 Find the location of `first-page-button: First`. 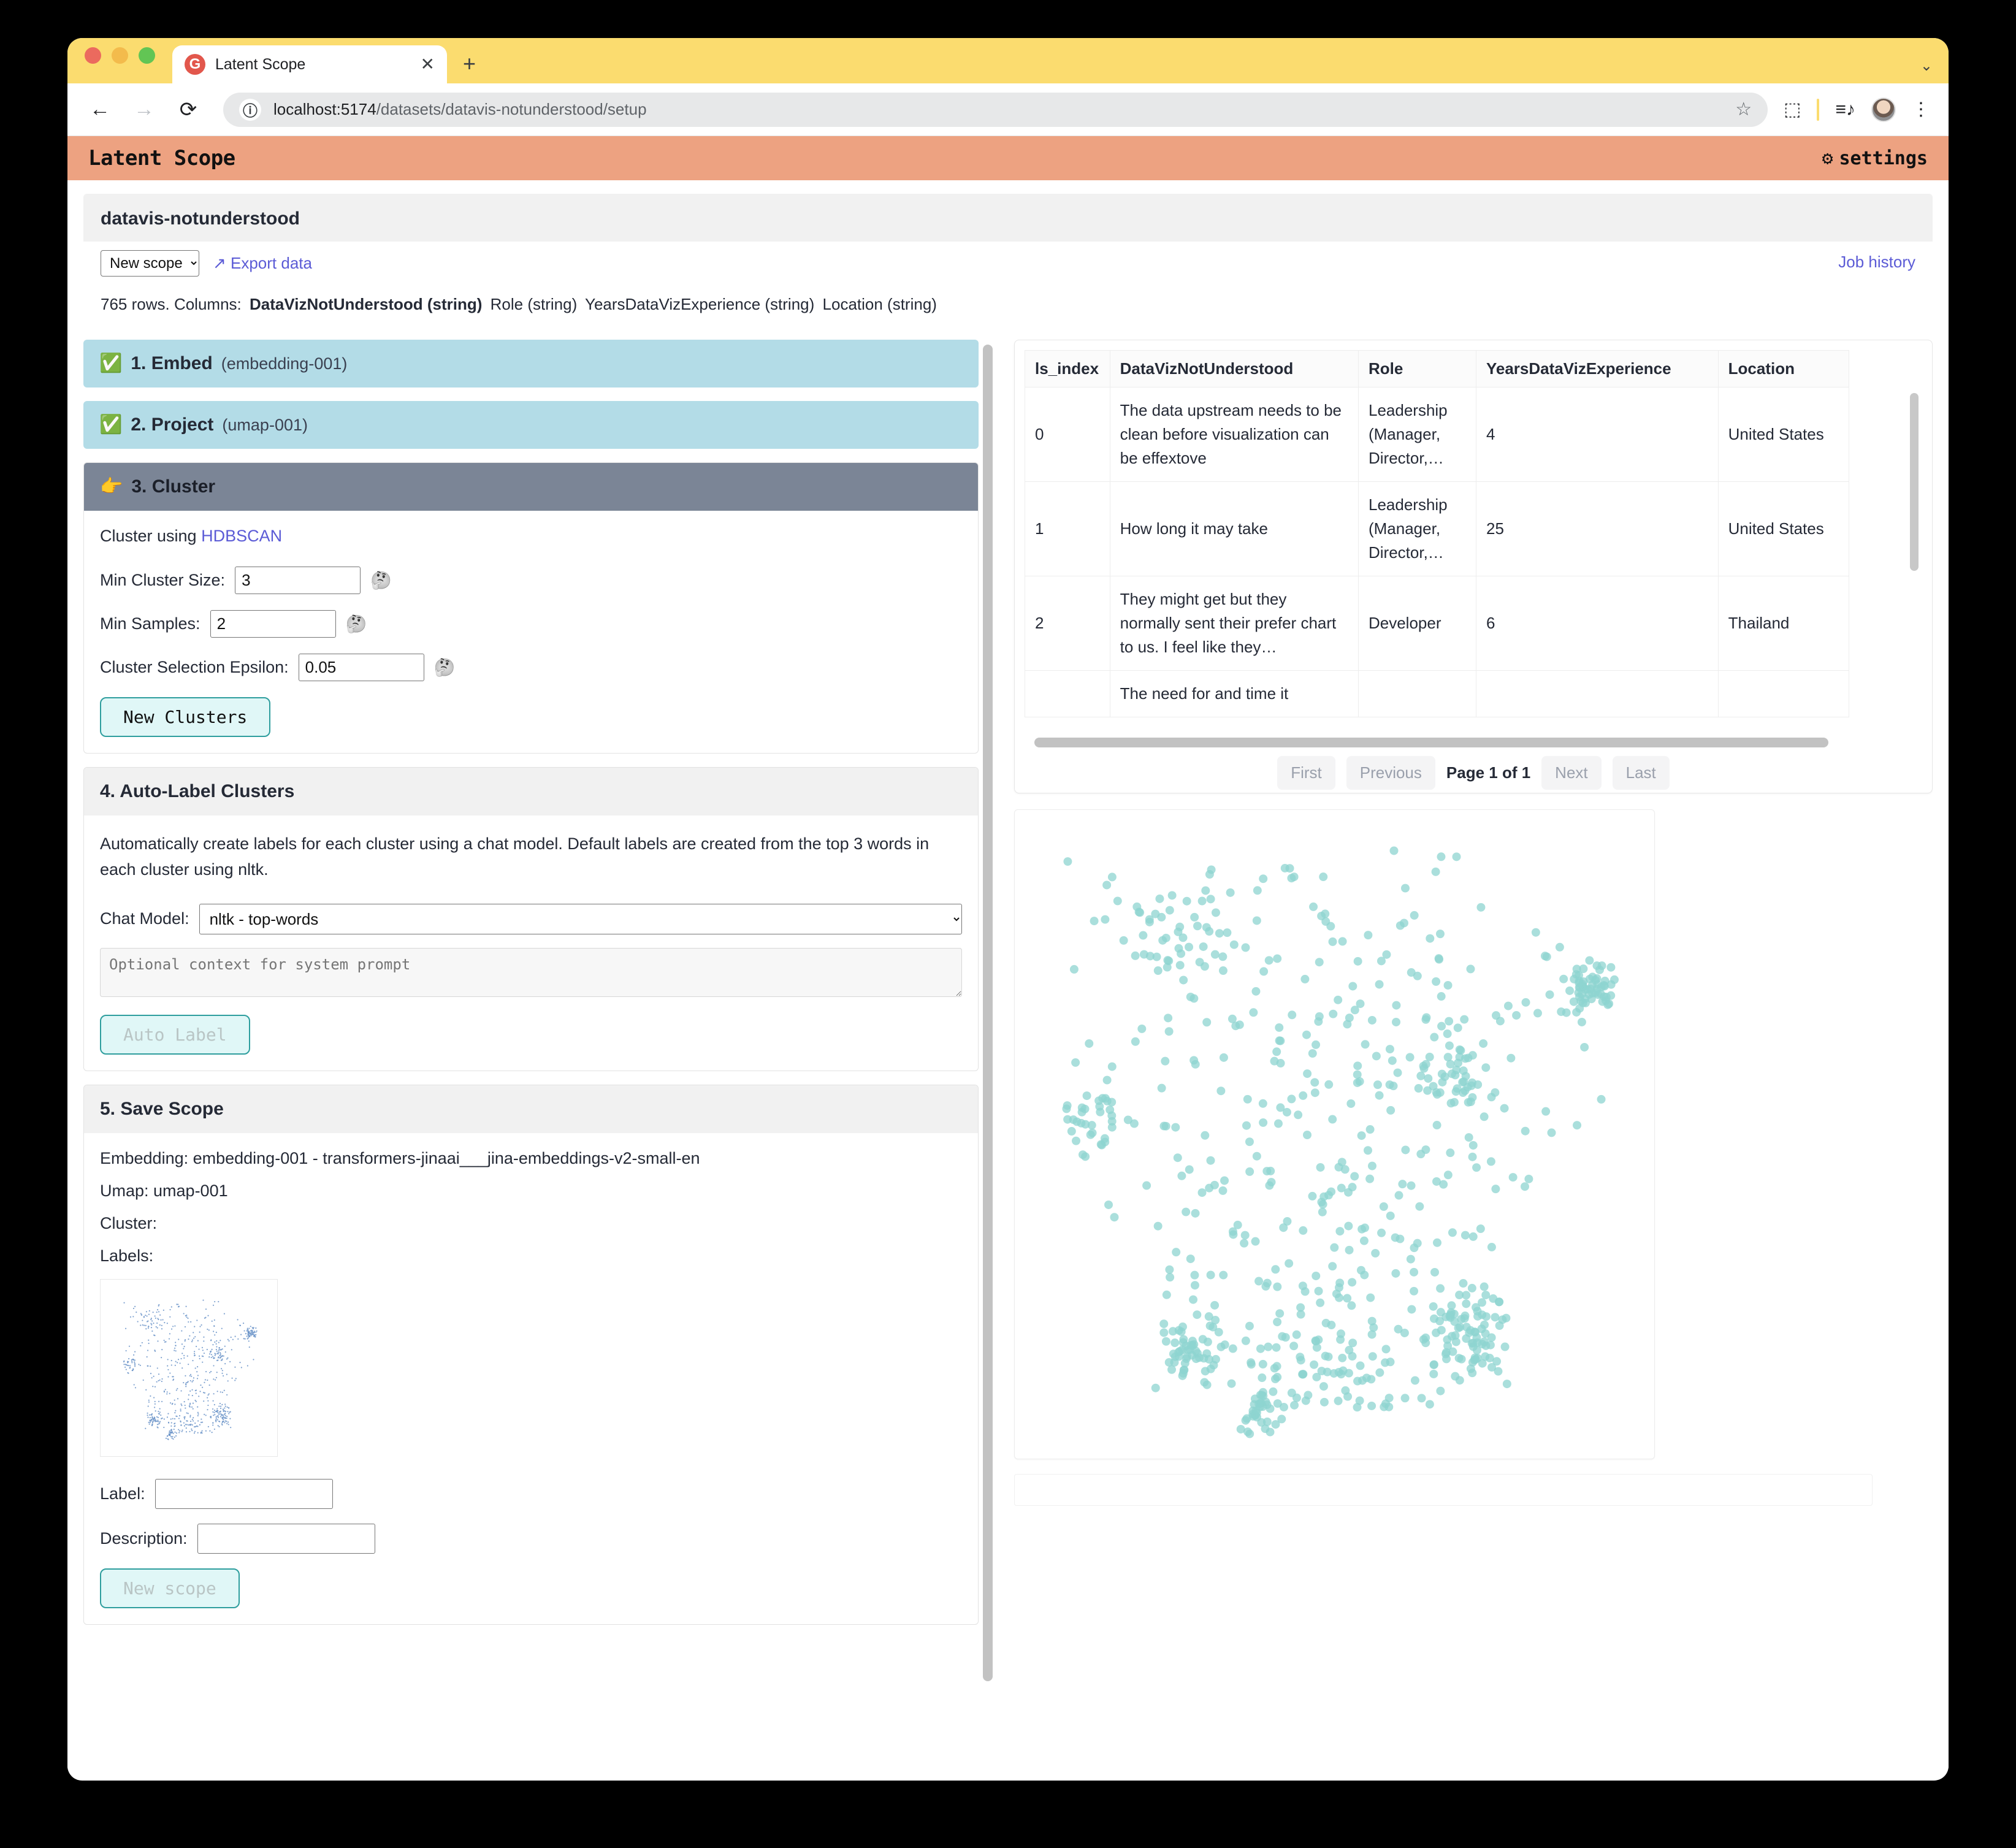

first-page-button: First is located at coordinates (1306, 773).